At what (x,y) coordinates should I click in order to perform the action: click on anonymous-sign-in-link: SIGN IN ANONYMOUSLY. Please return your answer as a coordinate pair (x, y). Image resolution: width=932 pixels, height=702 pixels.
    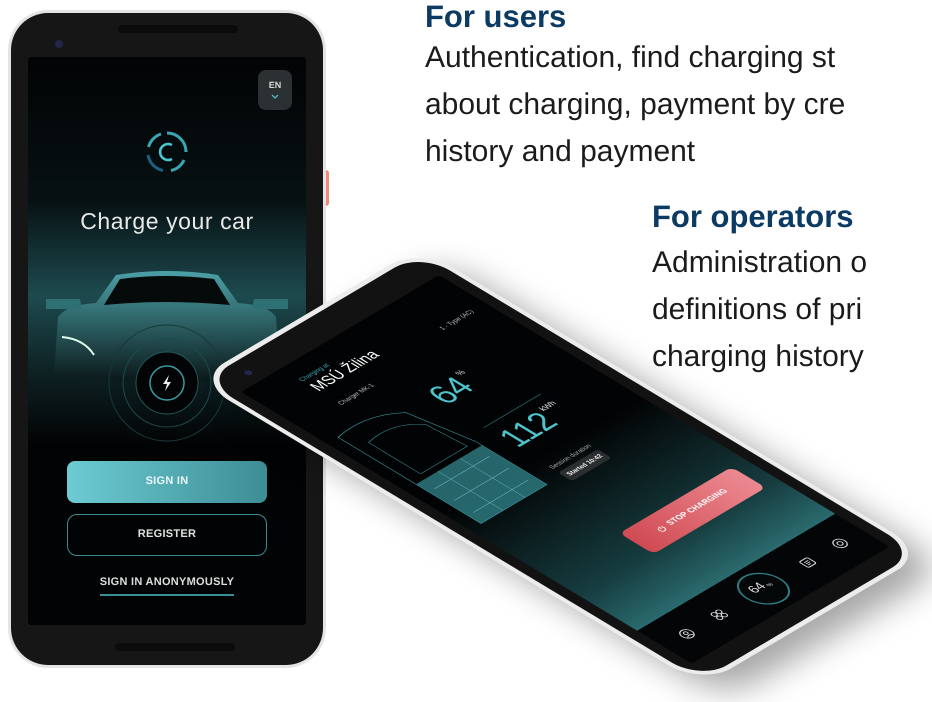
    Looking at the image, I should click on (167, 585).